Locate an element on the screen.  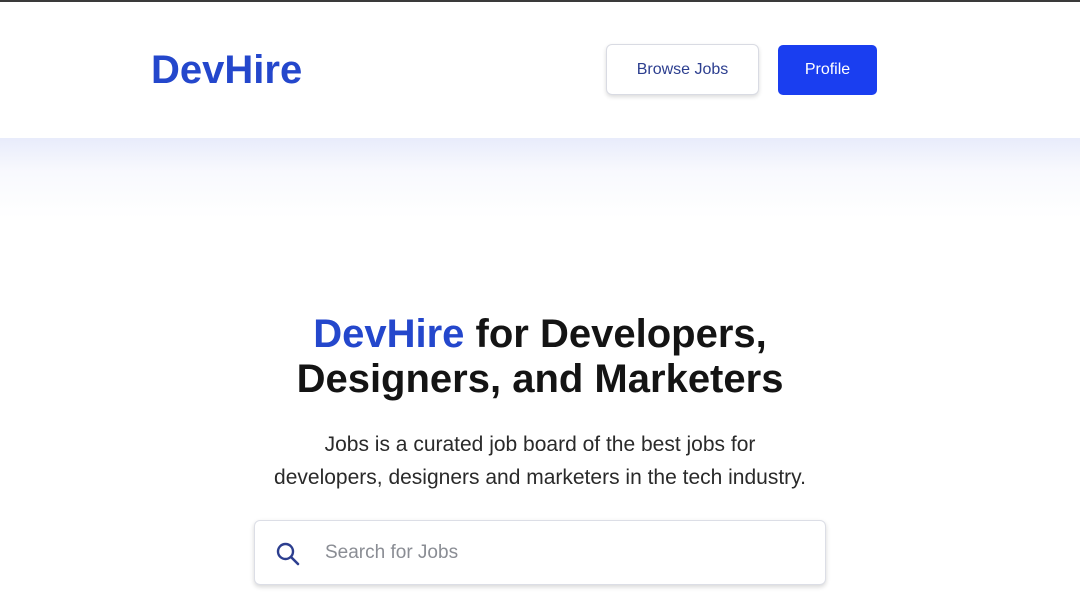
hero-title-brand: DevHire is located at coordinates (389, 334).